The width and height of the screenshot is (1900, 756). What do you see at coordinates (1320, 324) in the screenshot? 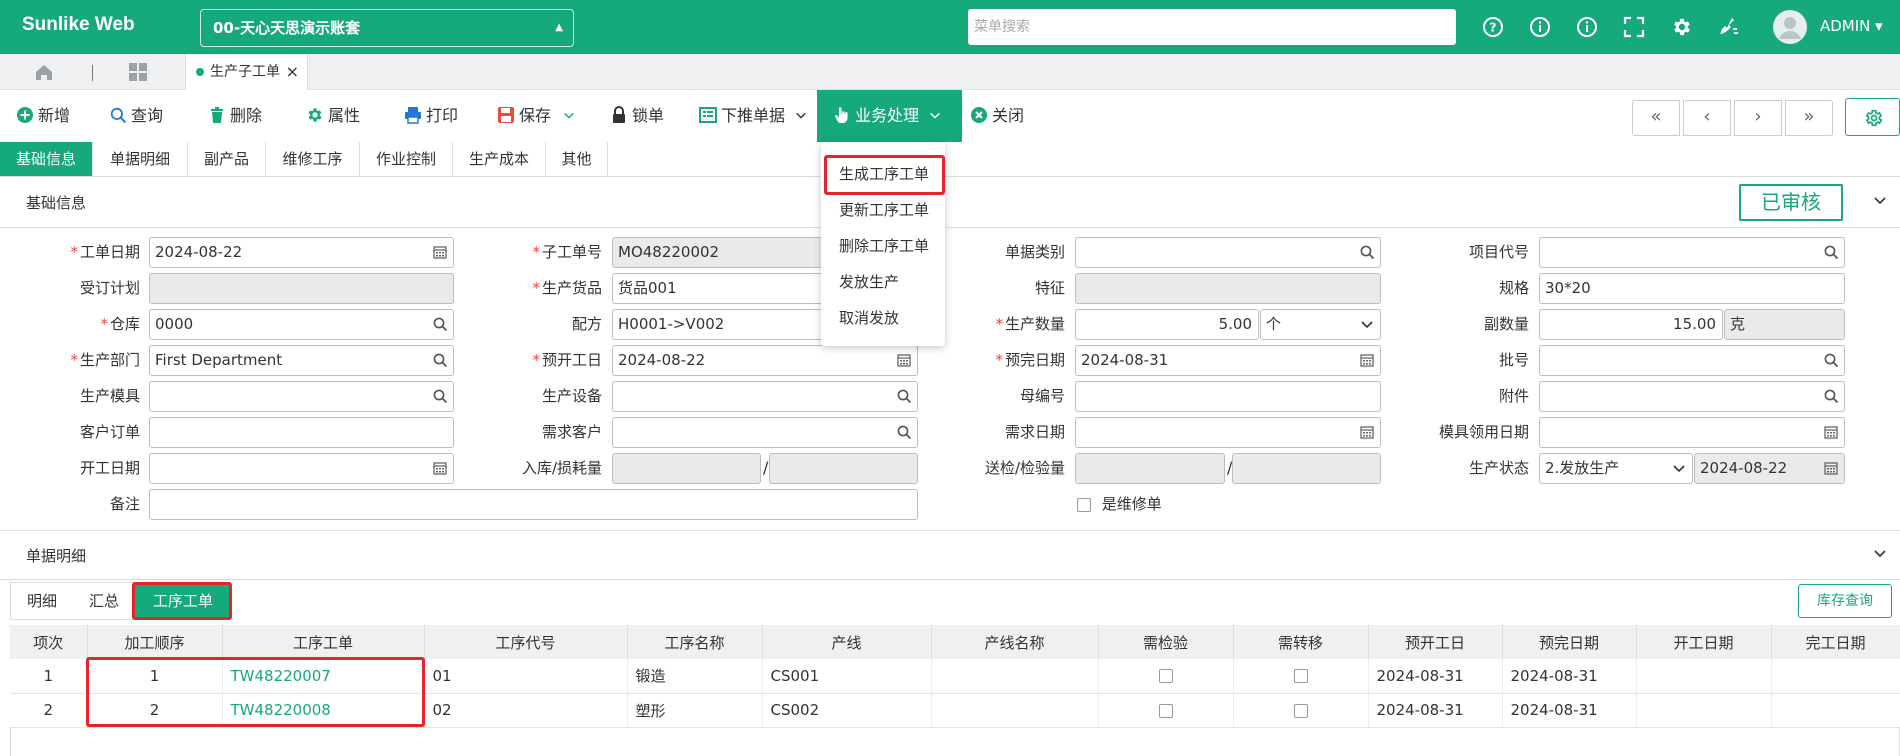
I see `qty-unit-select: 个` at bounding box center [1320, 324].